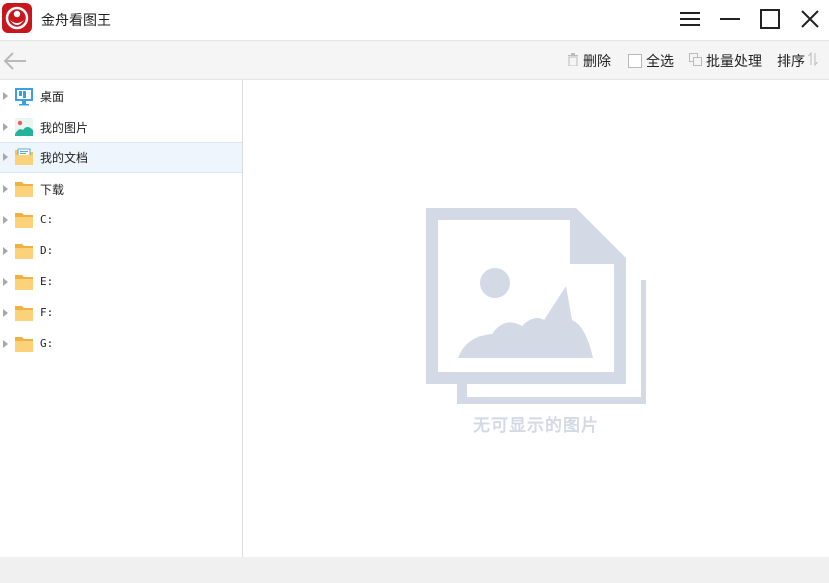  Describe the element at coordinates (791, 62) in the screenshot. I see `sort-label: 排序` at that location.